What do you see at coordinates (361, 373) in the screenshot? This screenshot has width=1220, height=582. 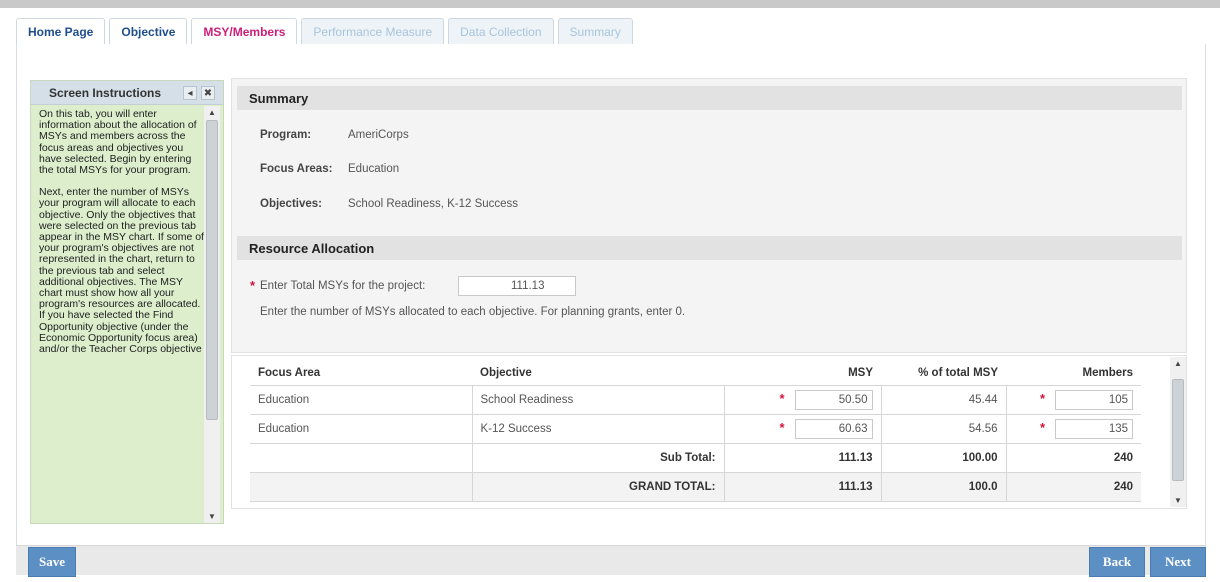 I see `column-header: Focus Area` at bounding box center [361, 373].